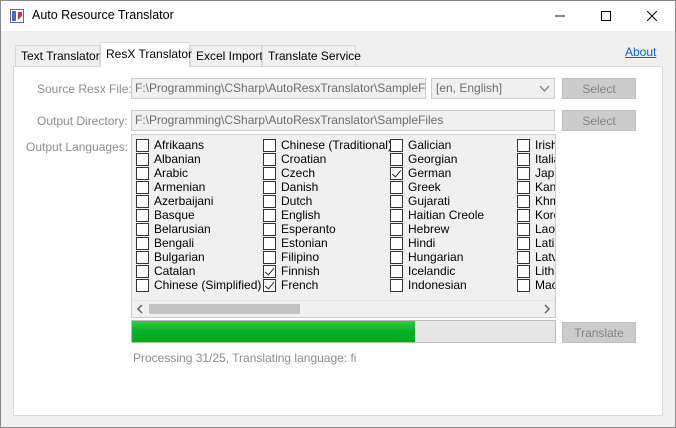 Image resolution: width=676 pixels, height=428 pixels. Describe the element at coordinates (606, 16) in the screenshot. I see `maximize-button` at that location.